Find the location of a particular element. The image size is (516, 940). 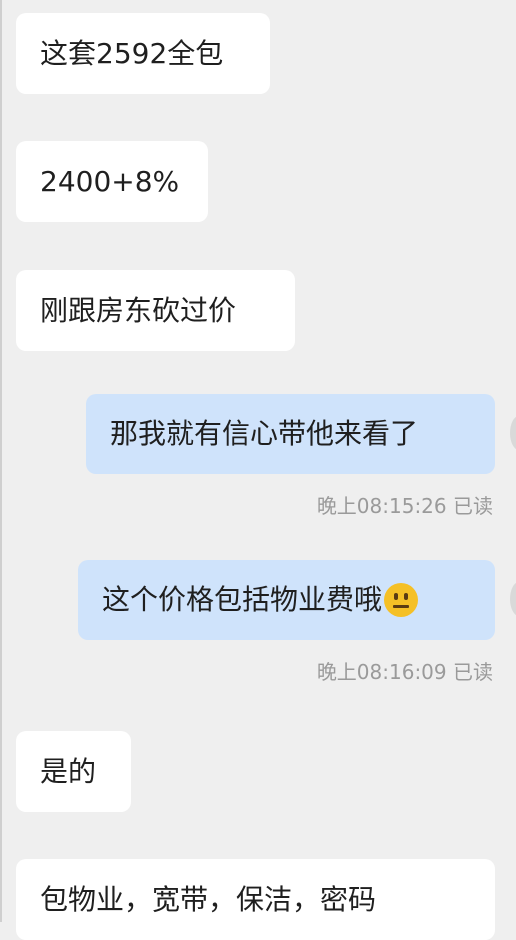

message-text: 包物业，宽带，保洁，密码 is located at coordinates (208, 899).